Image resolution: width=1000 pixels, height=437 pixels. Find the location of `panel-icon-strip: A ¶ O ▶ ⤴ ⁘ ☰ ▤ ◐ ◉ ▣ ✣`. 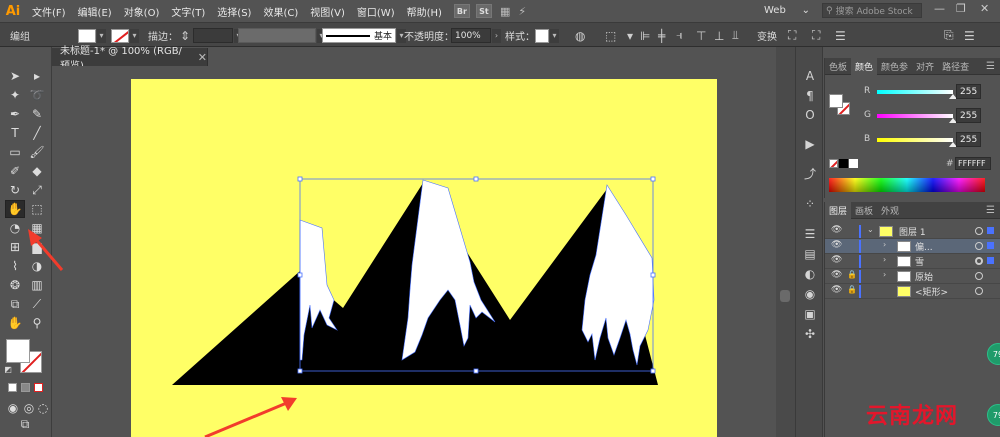

panel-icon-strip: A ¶ O ▶ ⤴ ⁘ ☰ ▤ ◐ ◉ ▣ ✣ is located at coordinates (809, 242).